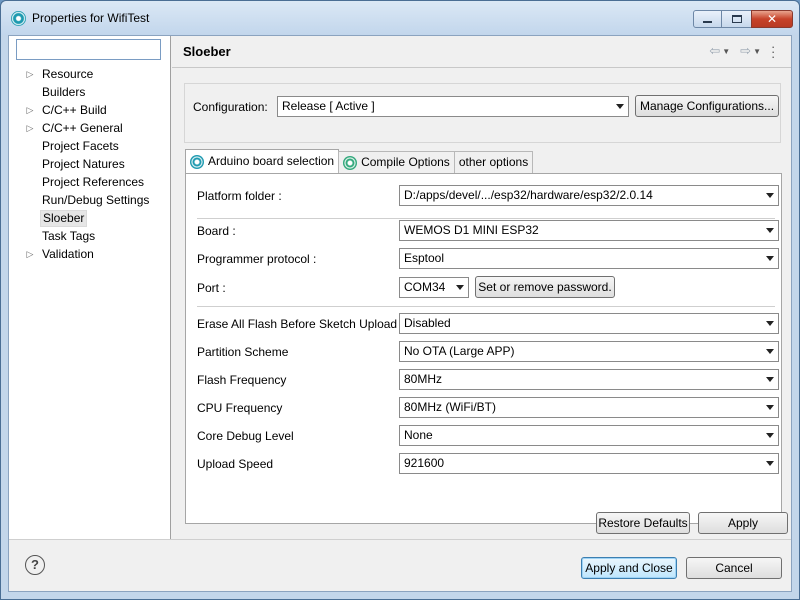  What do you see at coordinates (211, 288) in the screenshot?
I see `port-label: Port :` at bounding box center [211, 288].